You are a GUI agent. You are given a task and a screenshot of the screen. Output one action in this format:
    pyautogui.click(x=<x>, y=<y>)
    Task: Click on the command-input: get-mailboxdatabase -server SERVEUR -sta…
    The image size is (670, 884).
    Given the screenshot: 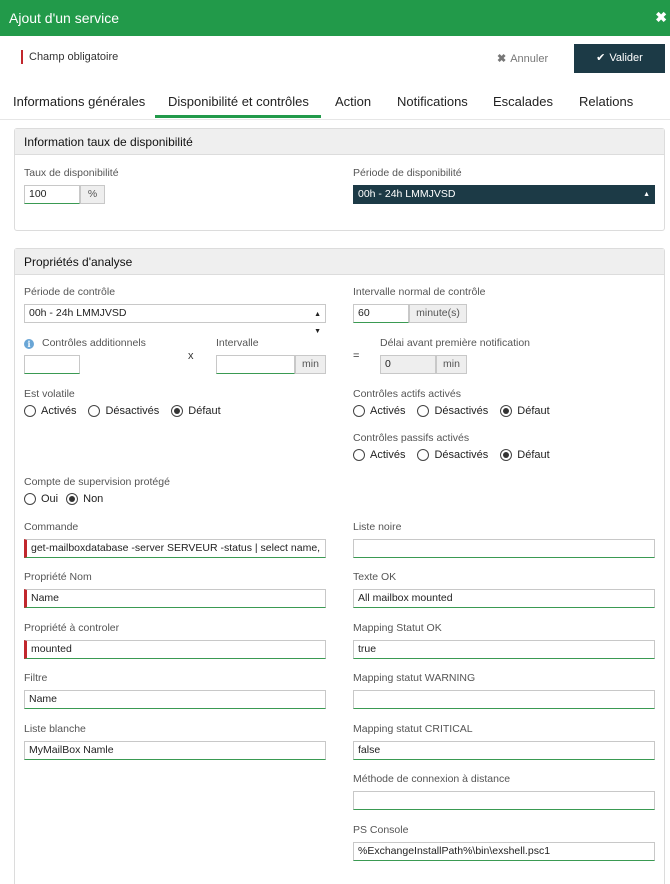 What is the action you would take?
    pyautogui.click(x=175, y=548)
    